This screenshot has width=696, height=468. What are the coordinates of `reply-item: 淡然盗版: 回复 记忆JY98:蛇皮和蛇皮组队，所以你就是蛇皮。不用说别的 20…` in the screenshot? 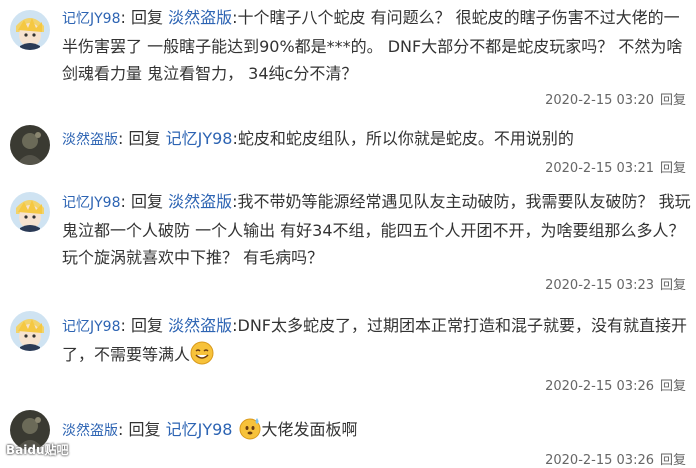 It's located at (348, 148).